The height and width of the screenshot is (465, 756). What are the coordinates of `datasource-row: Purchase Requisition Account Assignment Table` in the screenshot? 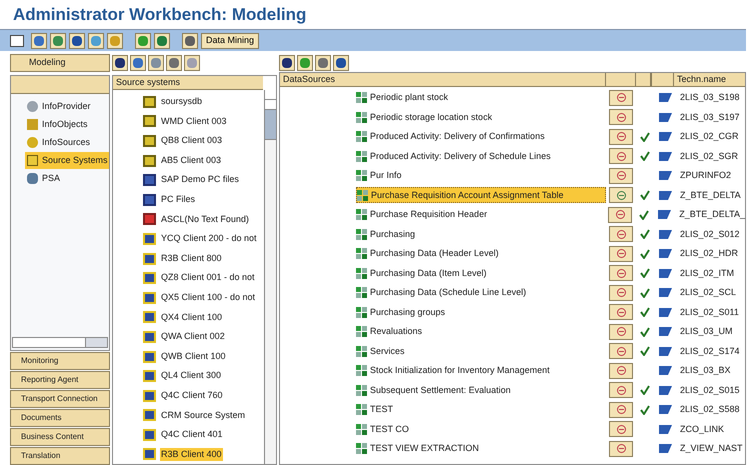 It's located at (481, 195).